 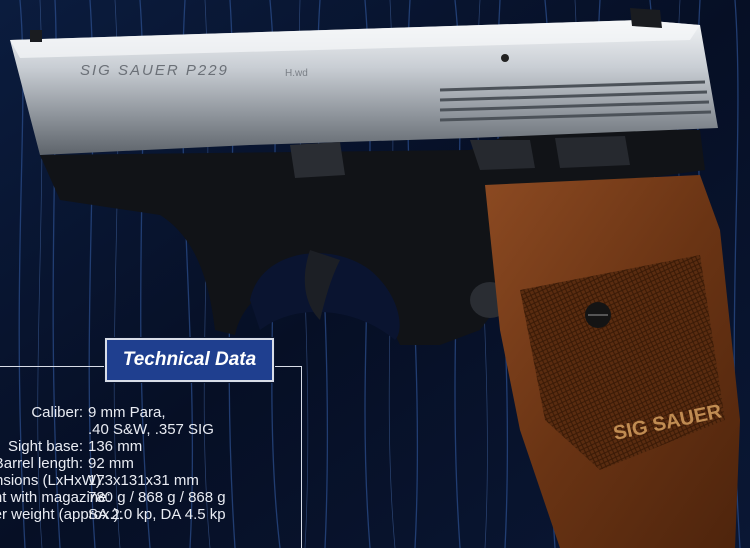 I want to click on spec-row-sight-base: Sight base: 136 mm, so click(x=140, y=446).